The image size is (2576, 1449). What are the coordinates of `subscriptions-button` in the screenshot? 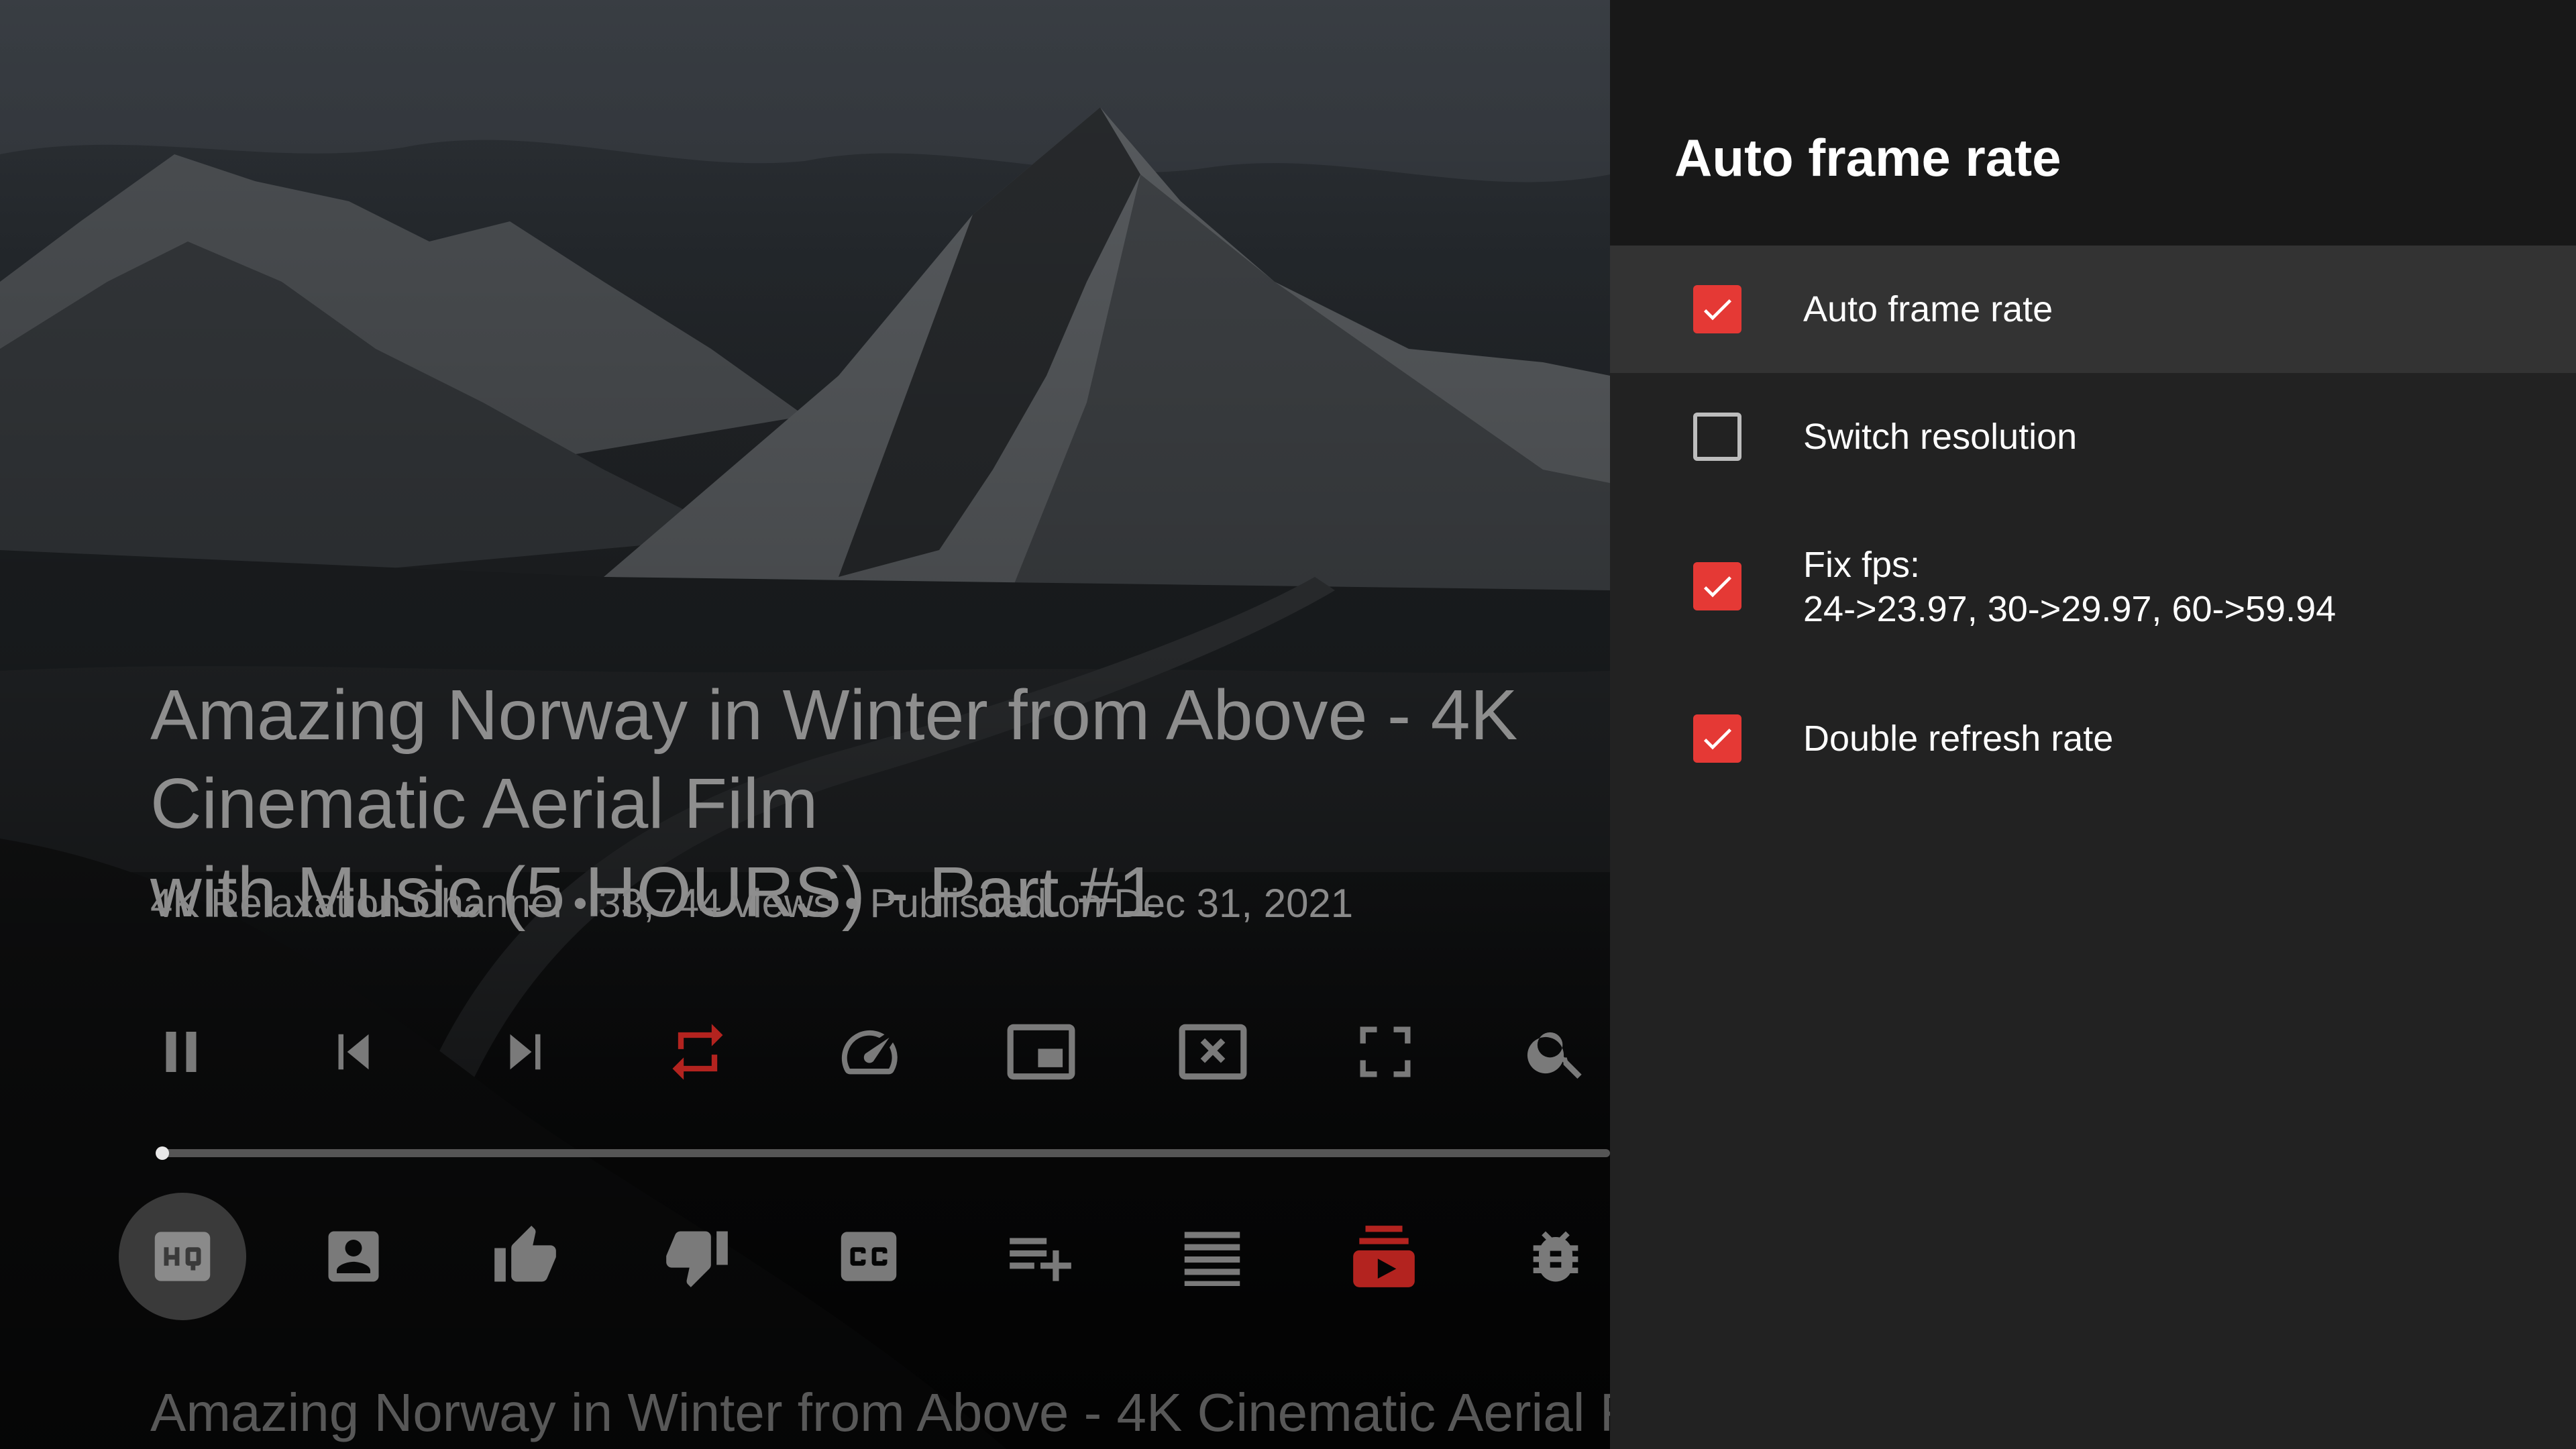 It's located at (1384, 1256).